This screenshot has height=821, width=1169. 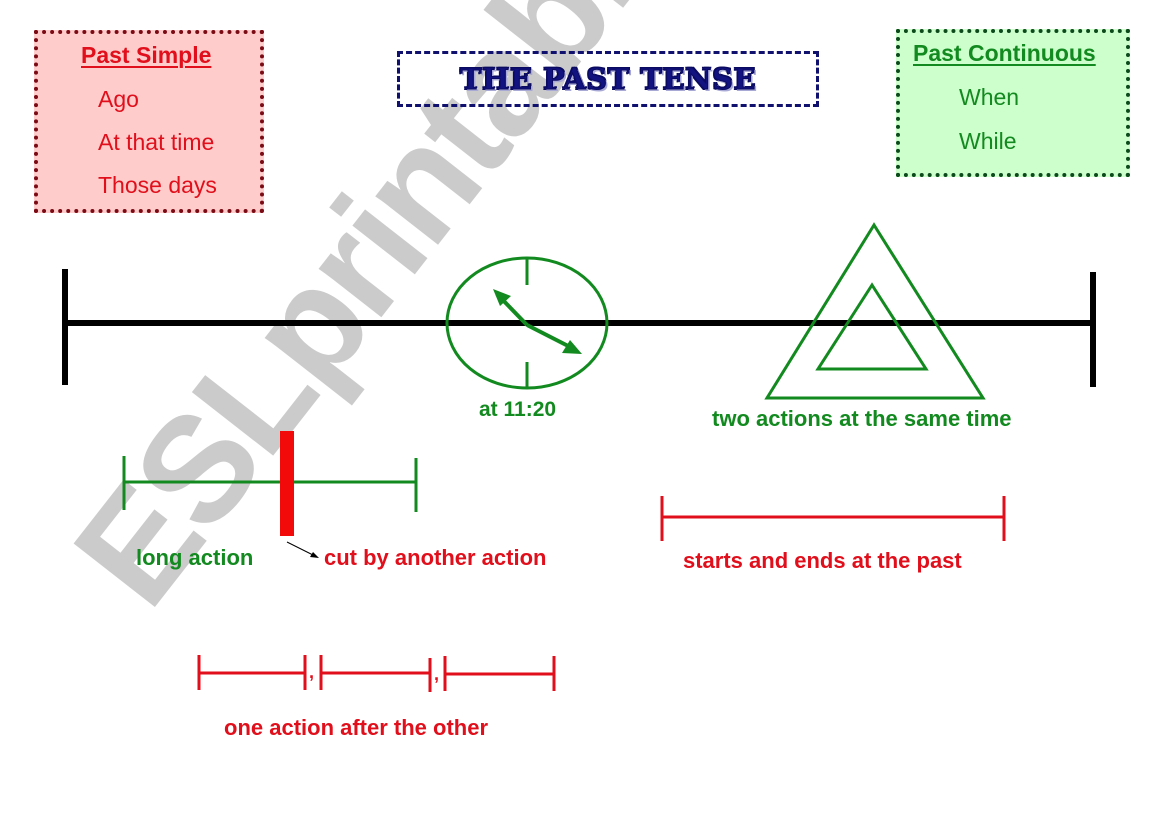 What do you see at coordinates (314, 555) in the screenshot?
I see `pointer-arrowhead` at bounding box center [314, 555].